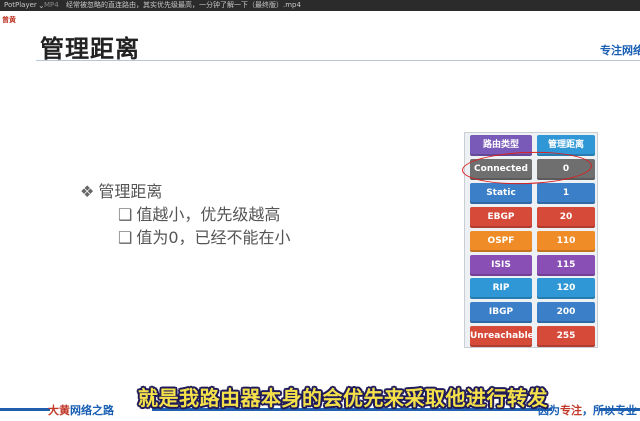 The image size is (640, 421). I want to click on admin-distance-cell: 110, so click(566, 241).